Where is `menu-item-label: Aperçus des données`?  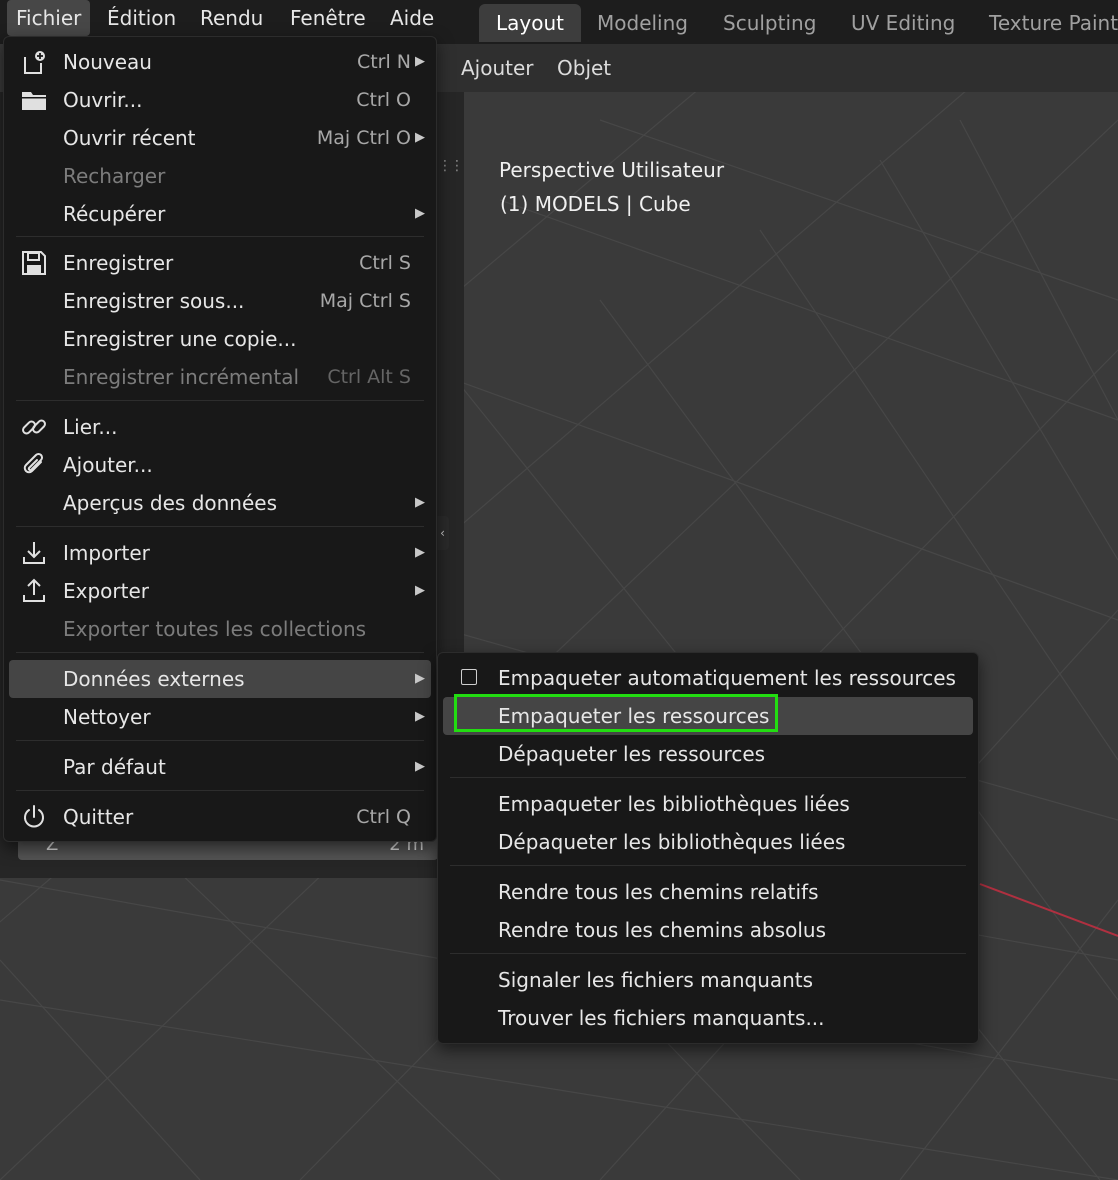
menu-item-label: Aperçus des données is located at coordinates (170, 503).